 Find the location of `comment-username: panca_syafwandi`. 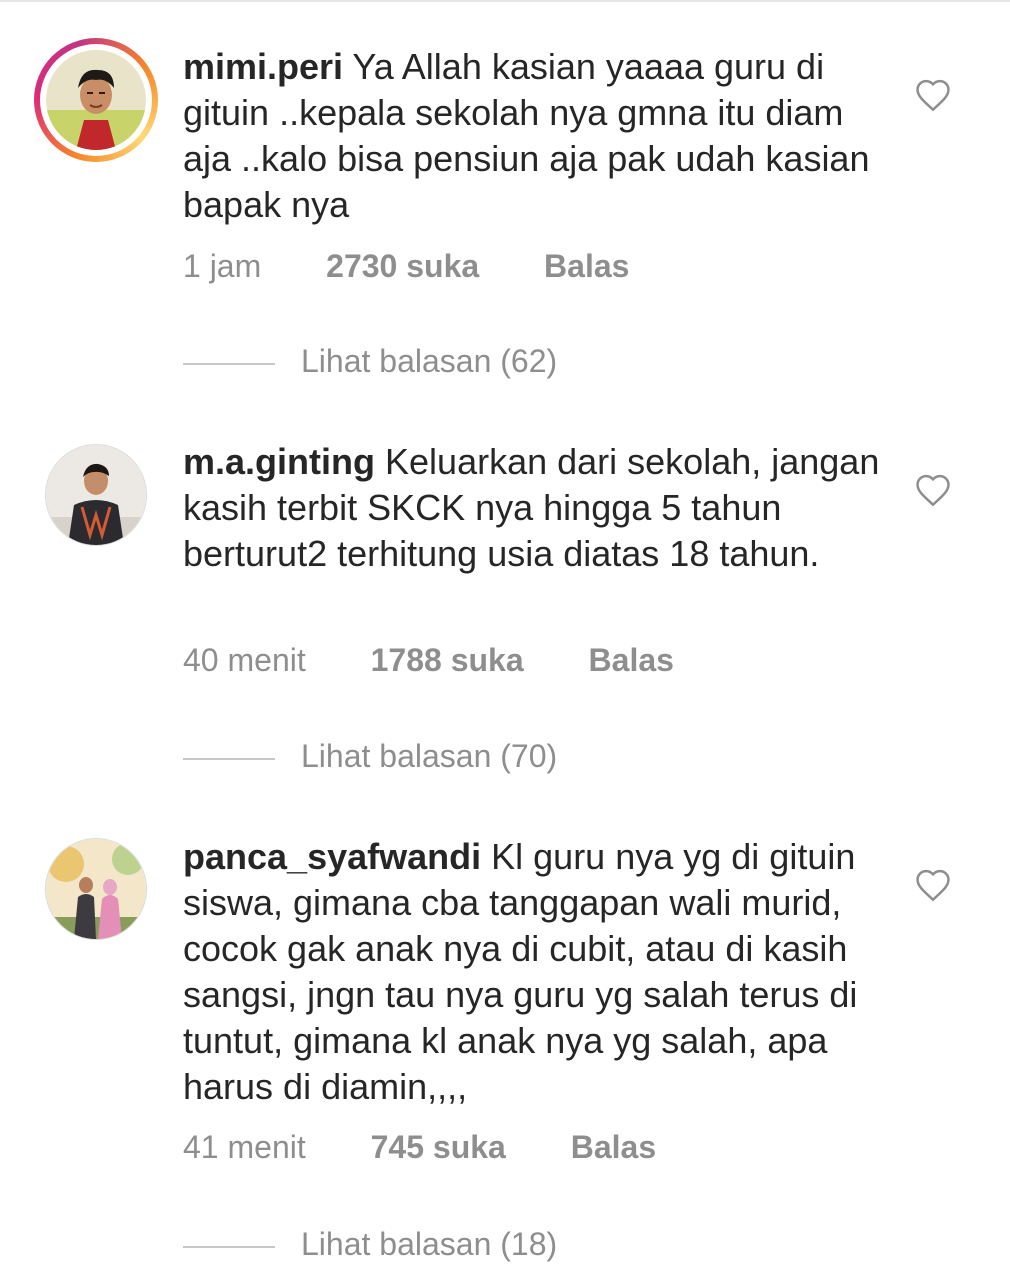

comment-username: panca_syafwandi is located at coordinates (332, 856).